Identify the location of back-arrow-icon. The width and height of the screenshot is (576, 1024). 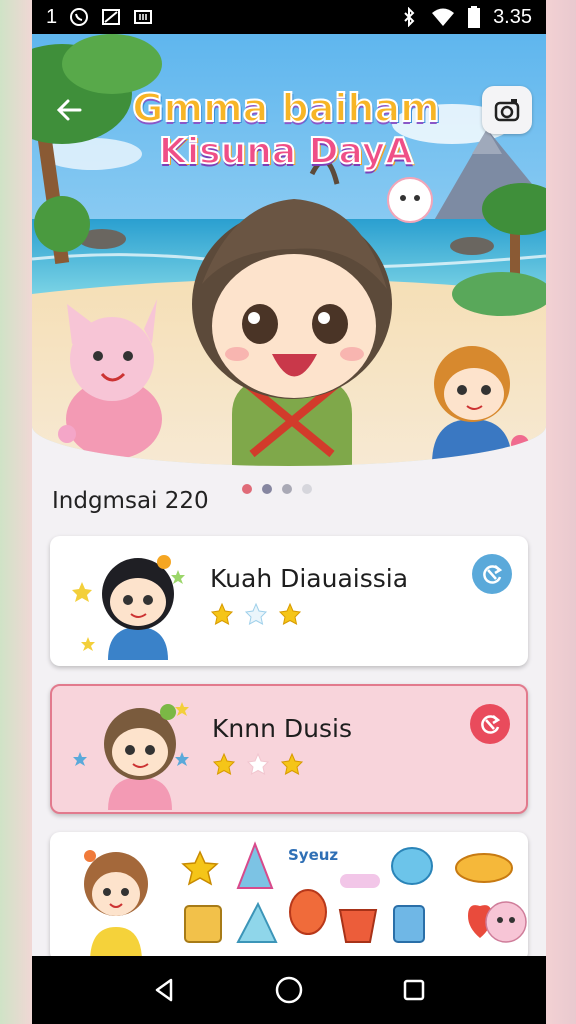
(69, 110).